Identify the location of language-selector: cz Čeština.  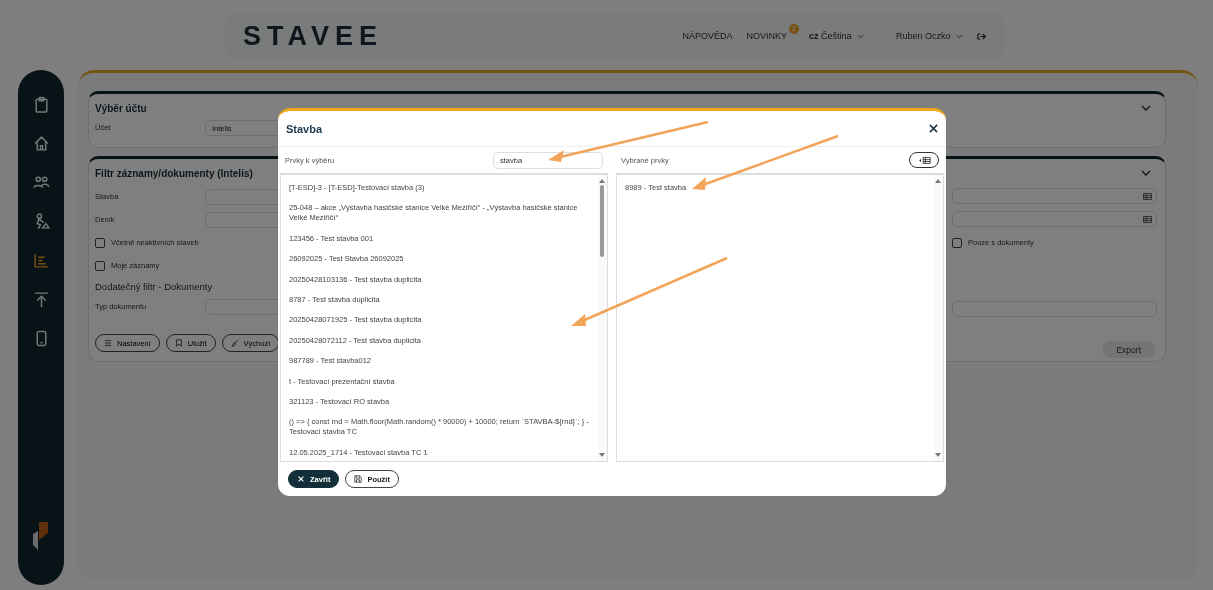
(836, 36).